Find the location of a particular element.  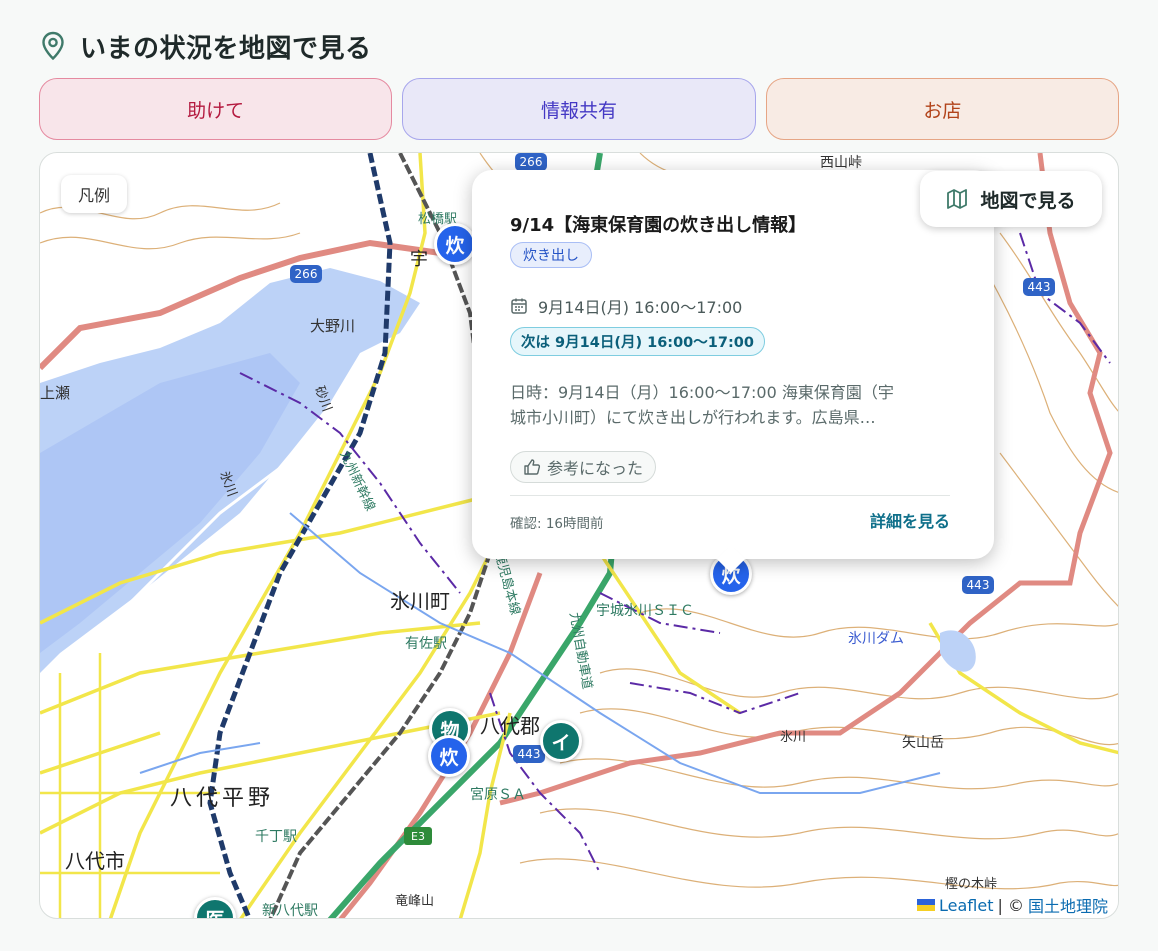

label-kashi: 樫の木峠 is located at coordinates (971, 884).